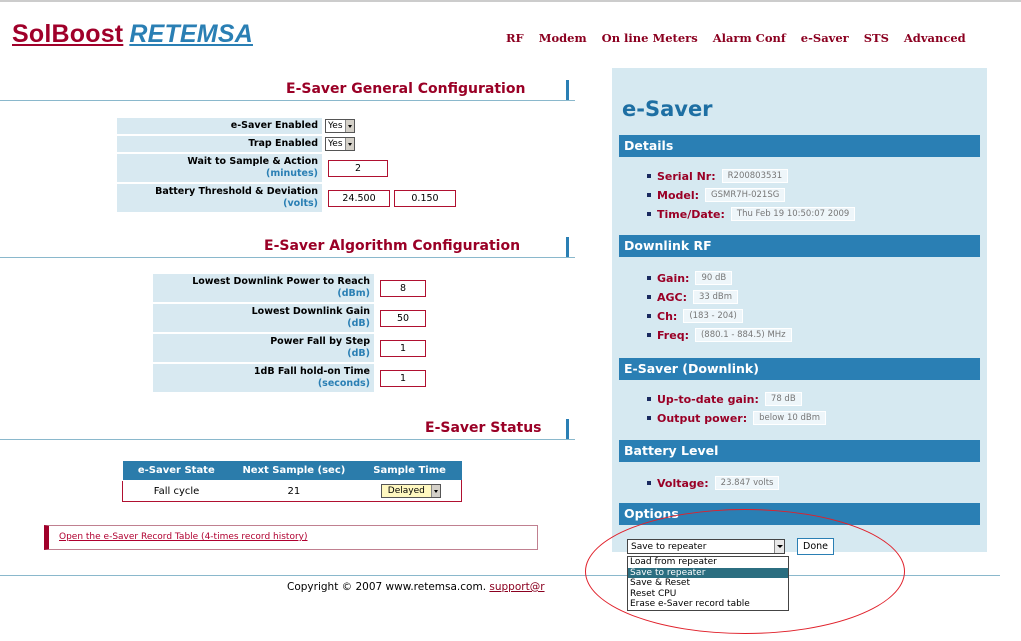 The width and height of the screenshot is (1021, 641). What do you see at coordinates (263, 378) in the screenshot?
I see `hold-on-time-label: 1dB Fall hold-on Time (seconds)` at bounding box center [263, 378].